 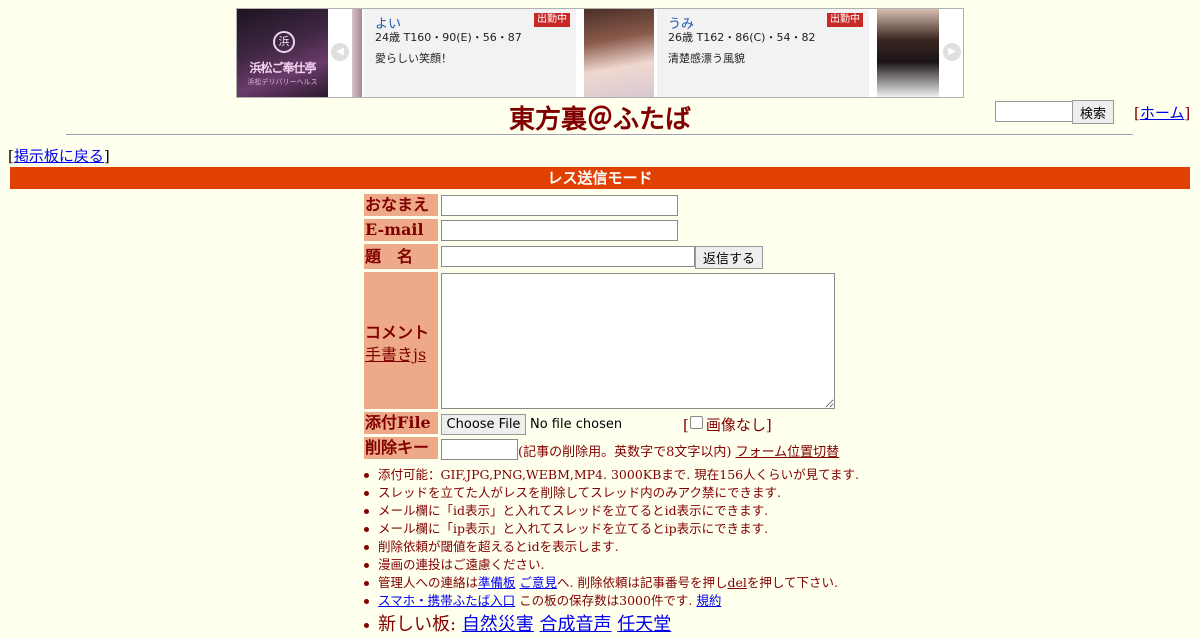 What do you see at coordinates (479, 449) in the screenshot?
I see `delete-key-input` at bounding box center [479, 449].